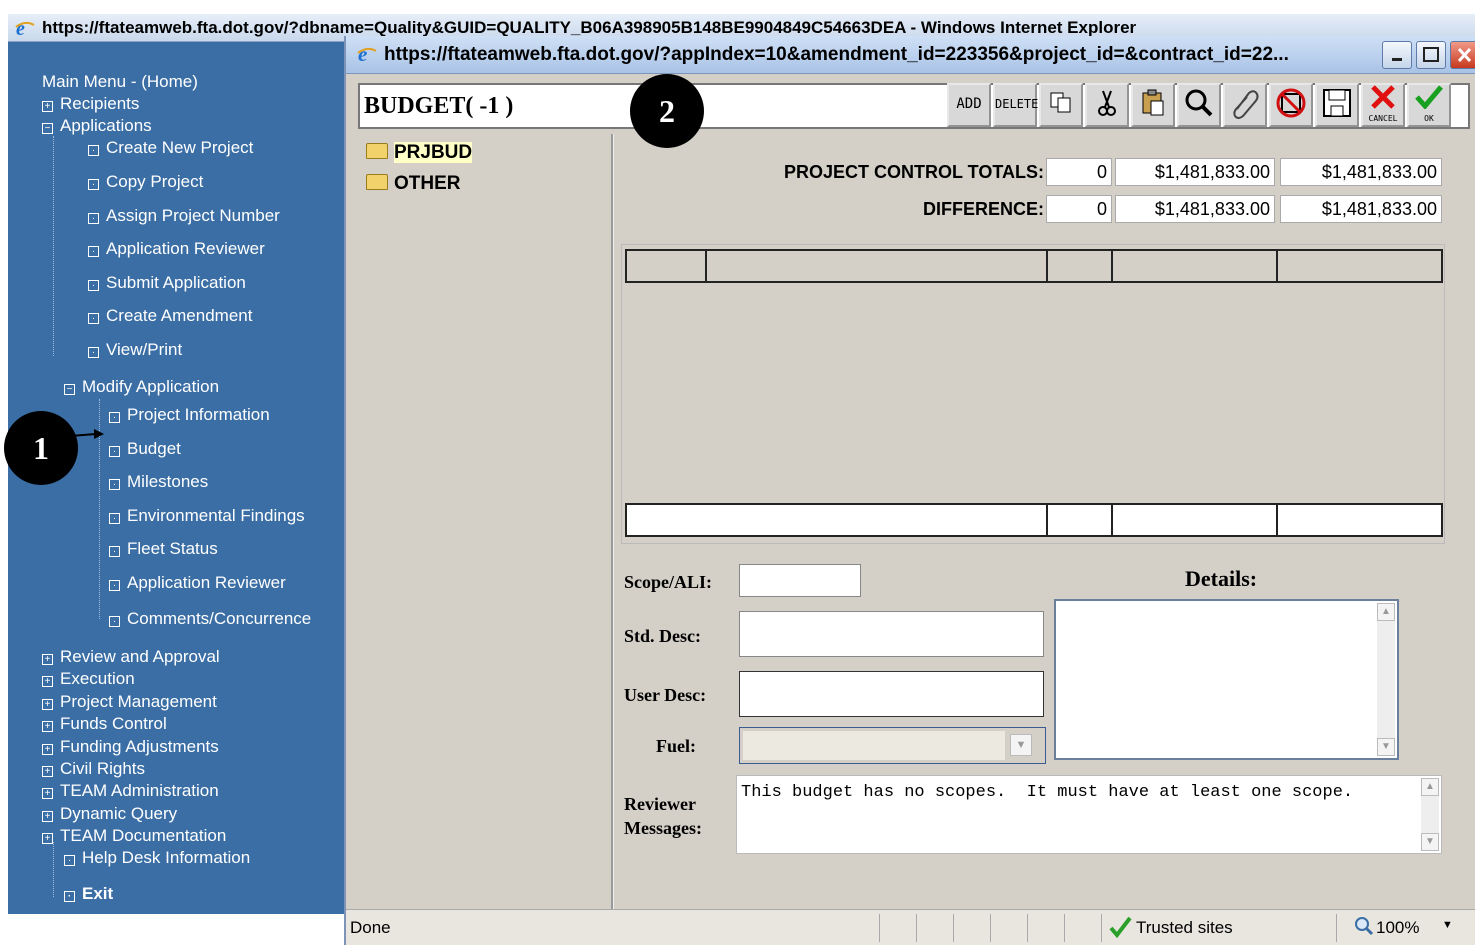 Image resolution: width=1475 pixels, height=945 pixels. Describe the element at coordinates (1397, 55) in the screenshot. I see `minimize-button` at that location.